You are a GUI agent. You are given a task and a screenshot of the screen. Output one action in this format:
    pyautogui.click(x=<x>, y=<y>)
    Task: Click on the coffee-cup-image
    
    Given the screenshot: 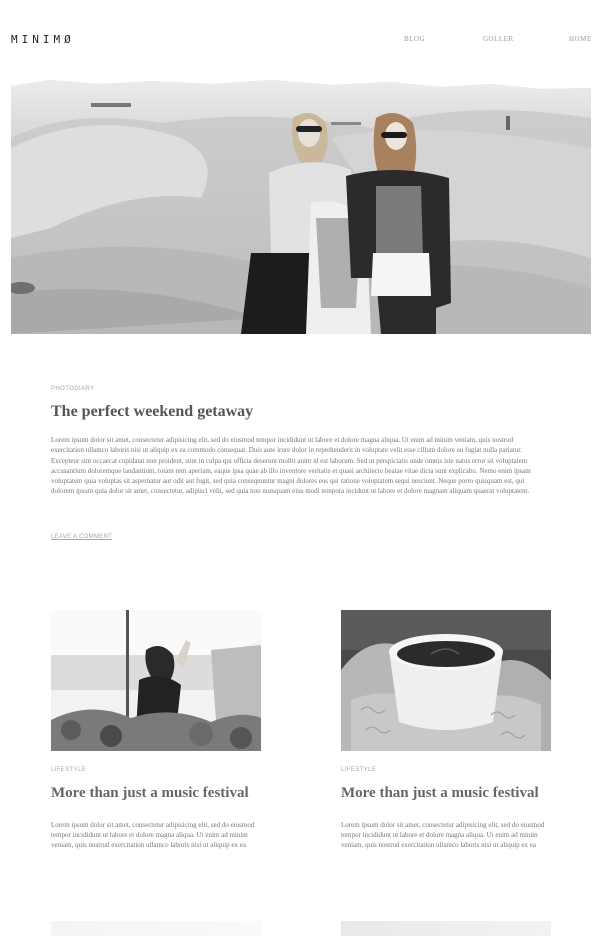 What is the action you would take?
    pyautogui.click(x=446, y=680)
    